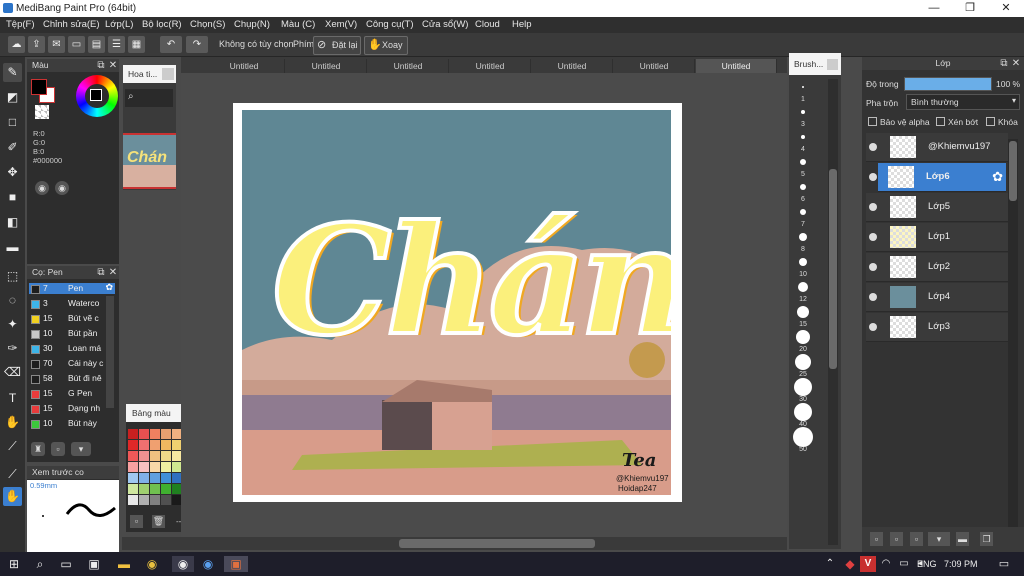 This screenshot has height=576, width=1024. I want to click on menu-file: Tệp(F), so click(20, 24).